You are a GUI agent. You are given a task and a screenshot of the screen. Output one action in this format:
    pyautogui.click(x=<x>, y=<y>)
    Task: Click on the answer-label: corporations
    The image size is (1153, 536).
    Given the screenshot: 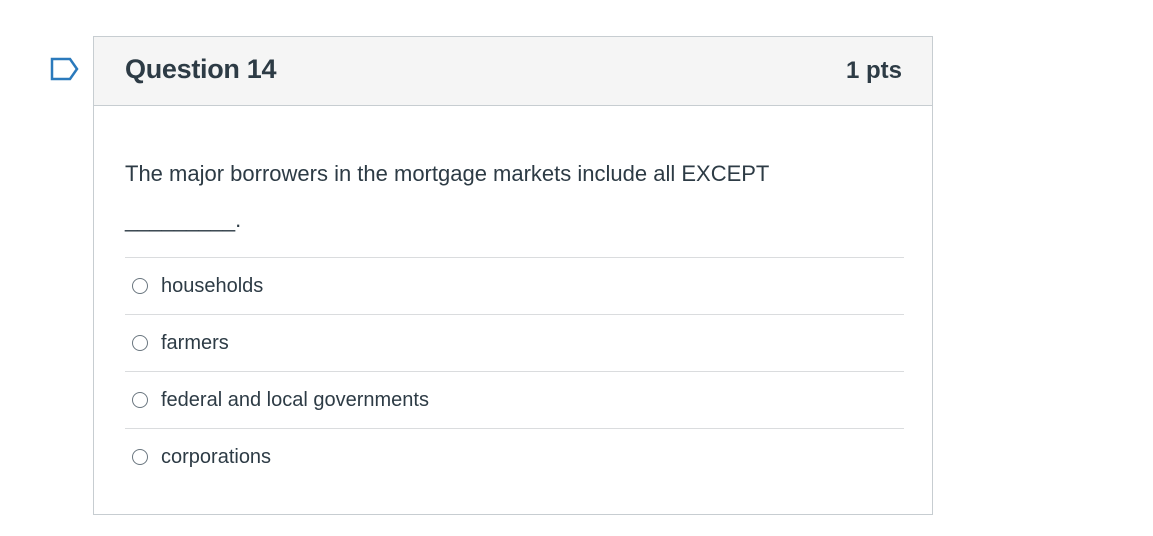 What is the action you would take?
    pyautogui.click(x=216, y=456)
    